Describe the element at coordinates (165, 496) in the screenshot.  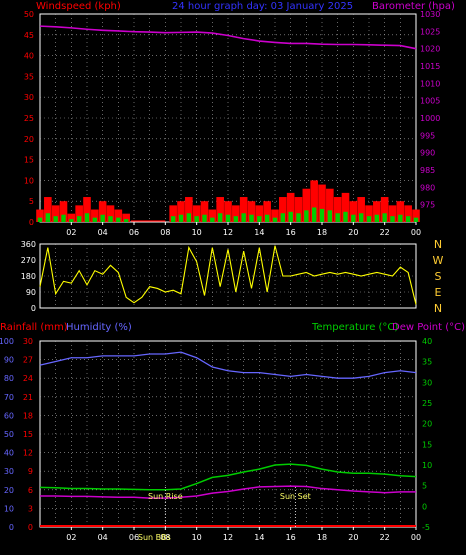
I see `sunrise-label: Sun Rise` at that location.